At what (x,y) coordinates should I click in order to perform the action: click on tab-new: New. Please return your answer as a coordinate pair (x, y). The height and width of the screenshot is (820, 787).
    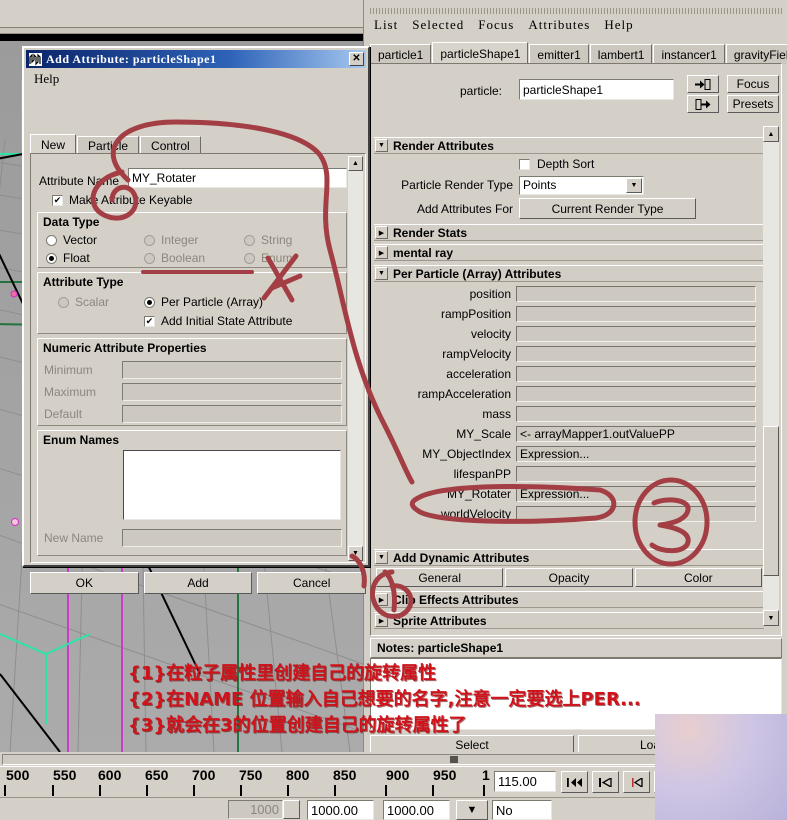
    Looking at the image, I should click on (53, 144).